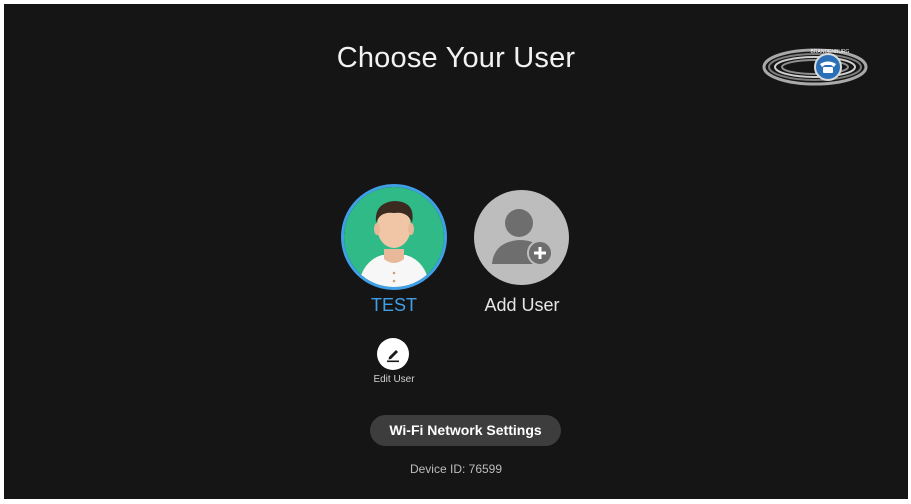  What do you see at coordinates (465, 430) in the screenshot?
I see `wifi-network-settings-button: Wi-Fi Network Settings` at bounding box center [465, 430].